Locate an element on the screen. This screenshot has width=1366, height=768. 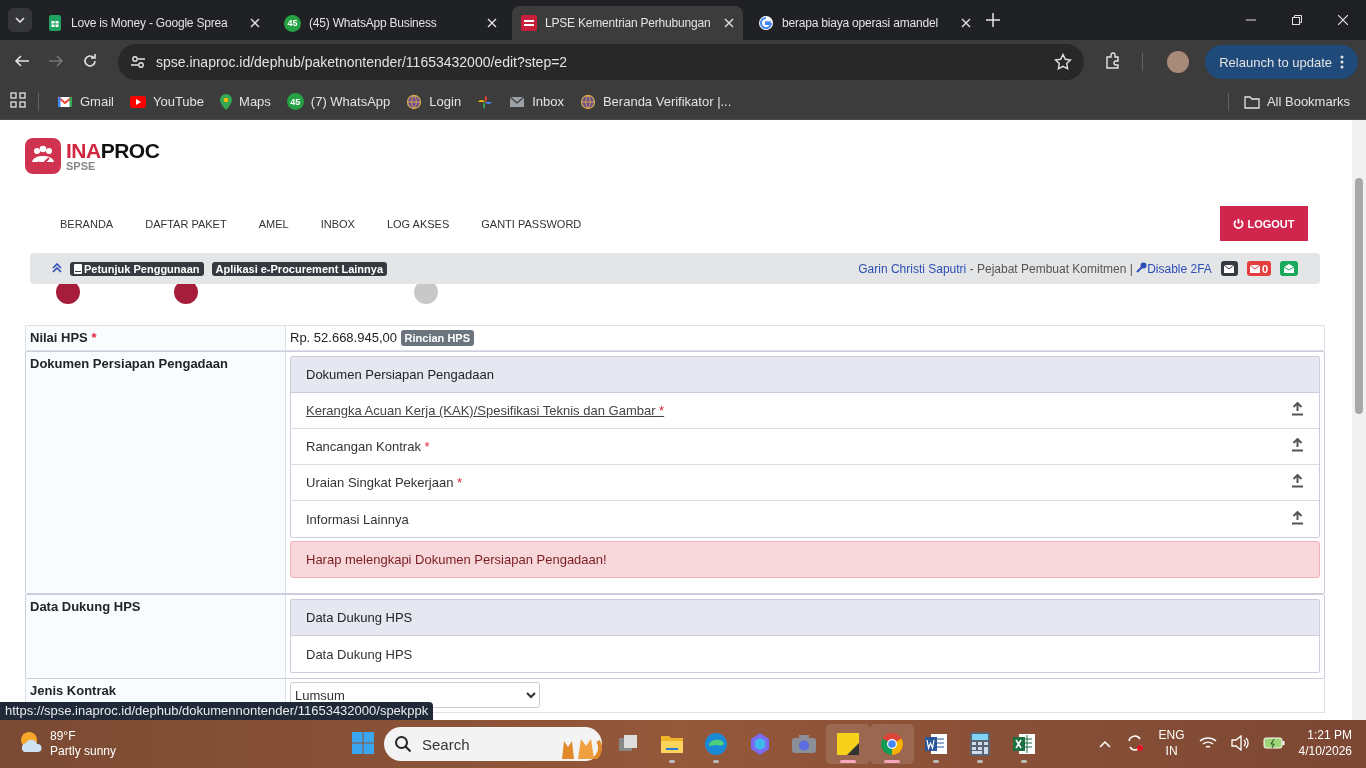
windows-icon is located at coordinates (363, 742).